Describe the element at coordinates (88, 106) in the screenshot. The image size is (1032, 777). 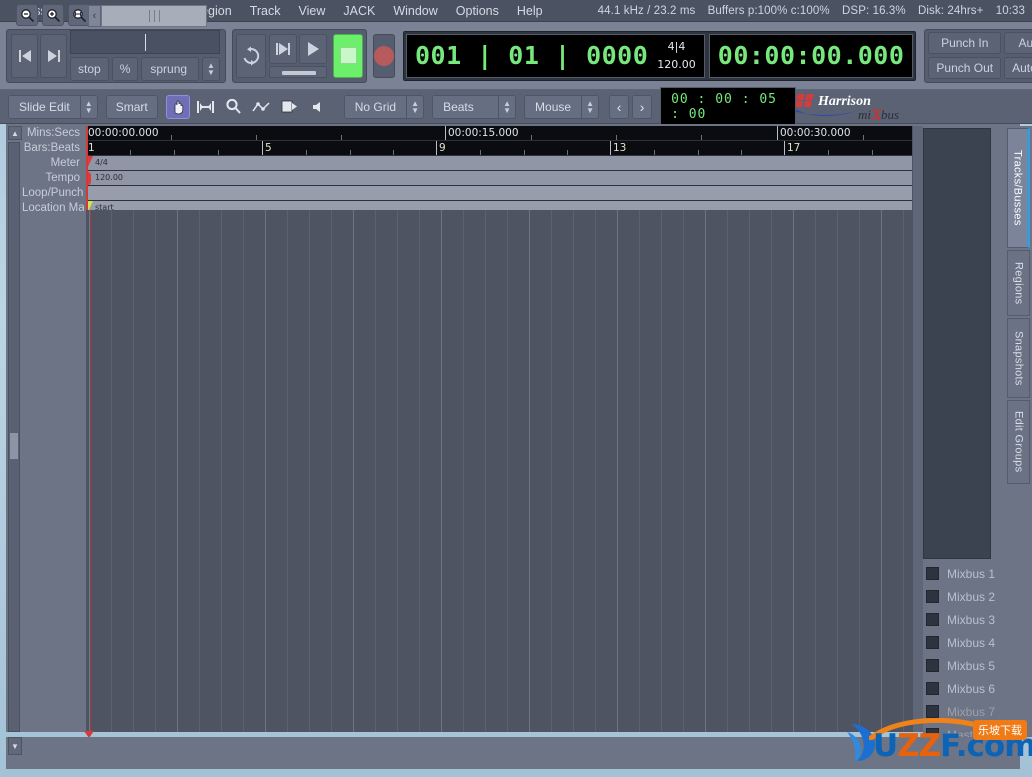
I see `edit-mode-arrows: ▲ ▼` at that location.